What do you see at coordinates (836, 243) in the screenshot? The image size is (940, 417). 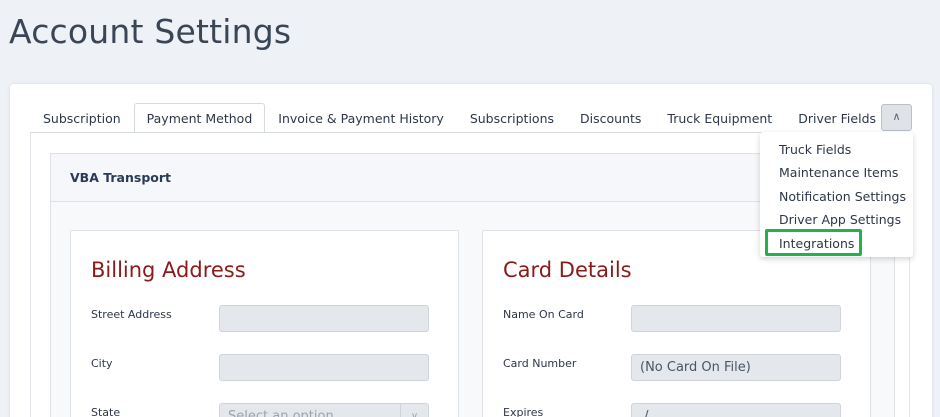 I see `menu-item-integrations: Integrations` at bounding box center [836, 243].